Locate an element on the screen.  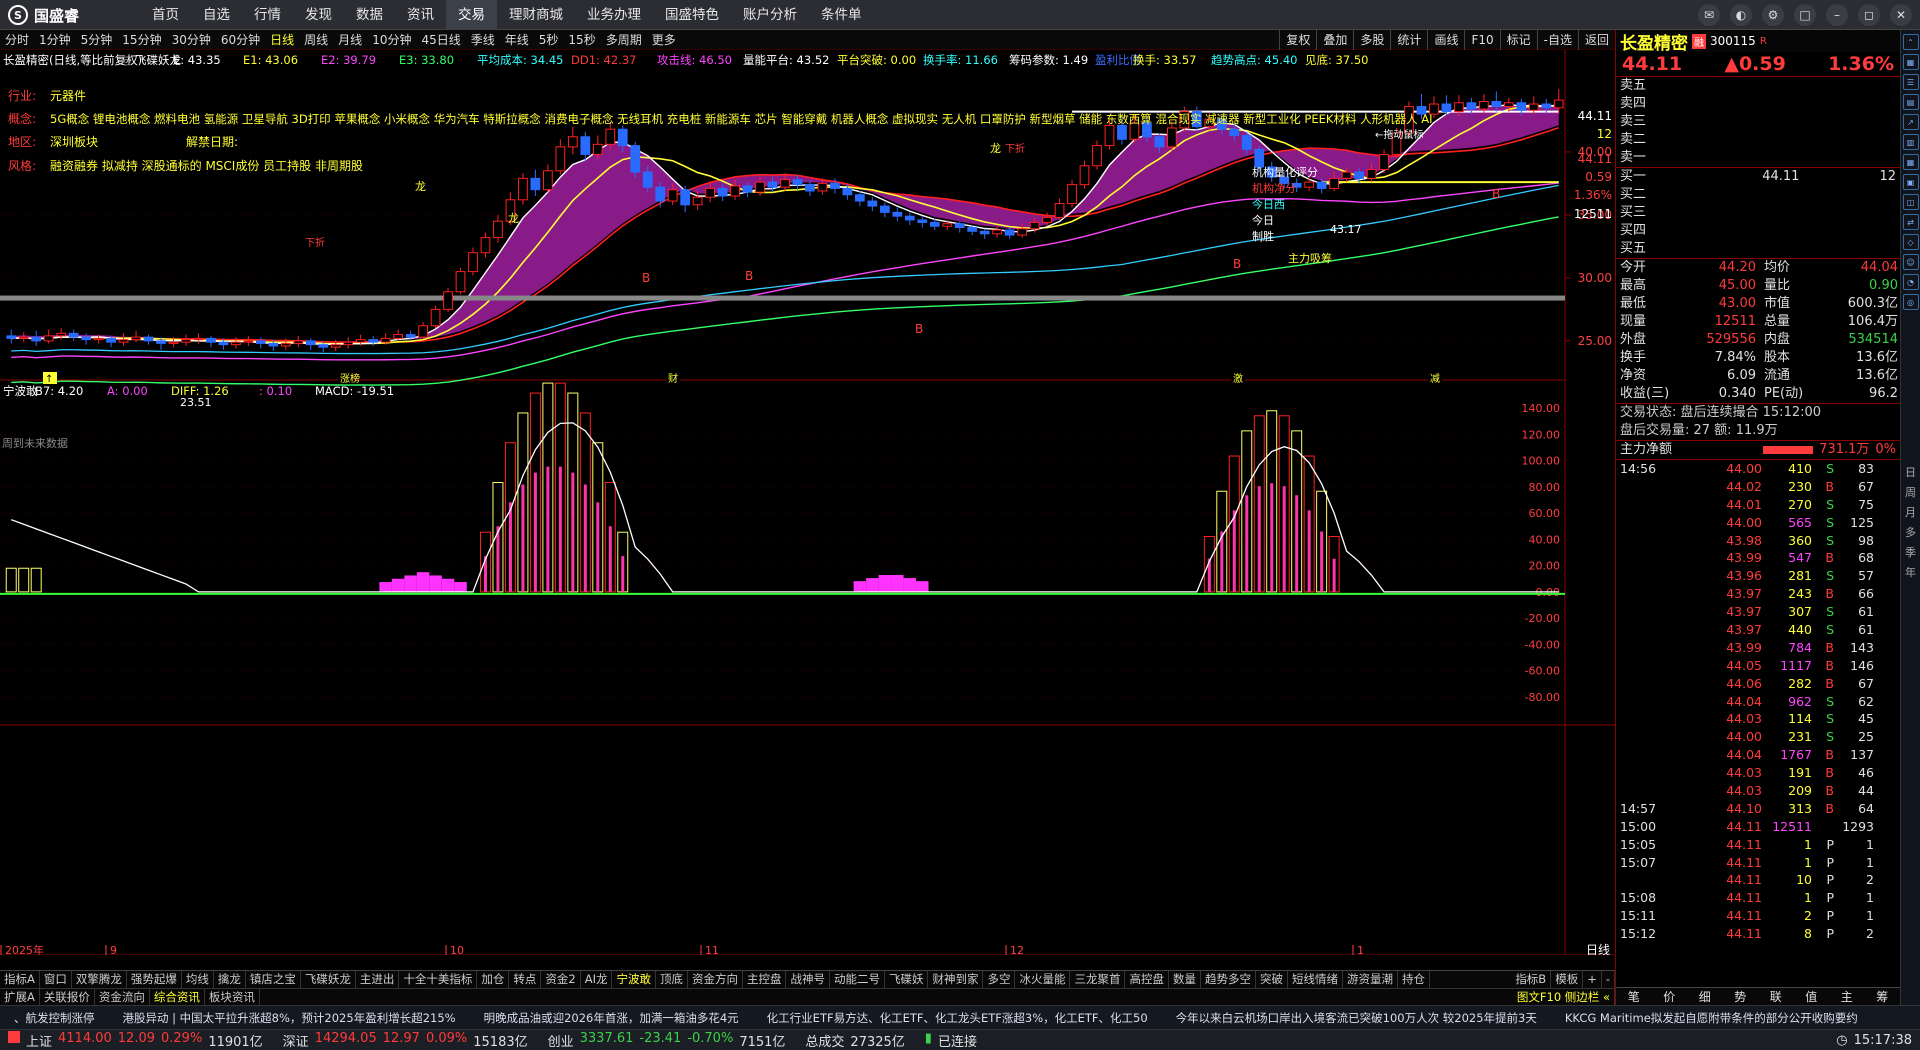
menu-item-0: 首页 is located at coordinates (165, 15).